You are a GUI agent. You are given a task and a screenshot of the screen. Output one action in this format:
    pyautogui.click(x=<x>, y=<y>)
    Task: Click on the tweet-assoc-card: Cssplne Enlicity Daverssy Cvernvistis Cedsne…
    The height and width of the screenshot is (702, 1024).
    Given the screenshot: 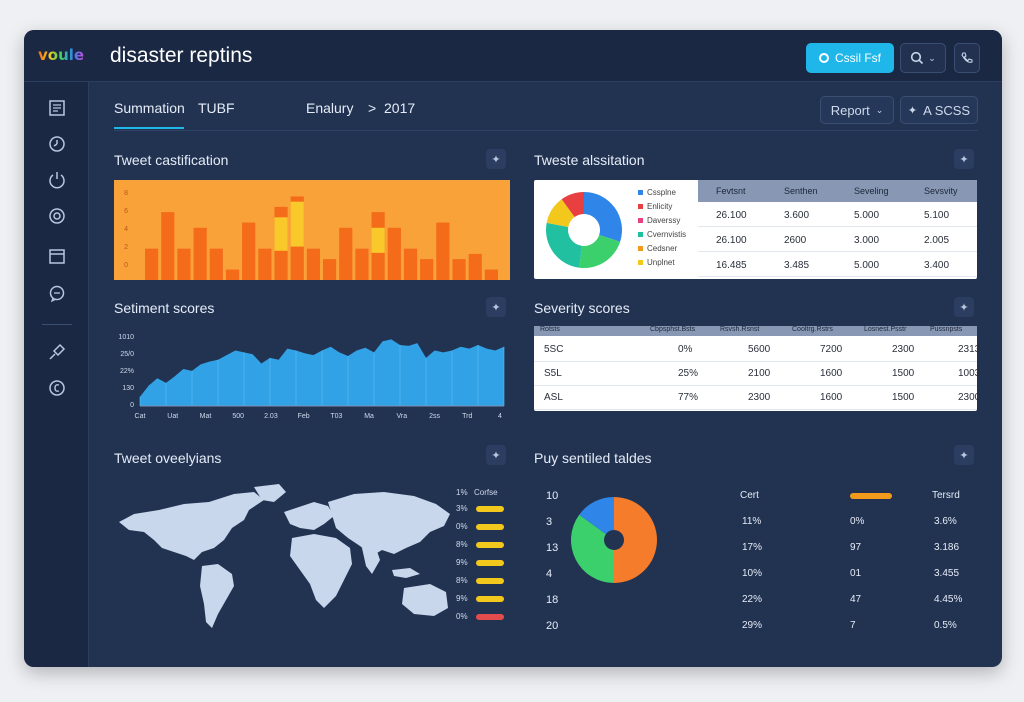 What is the action you would take?
    pyautogui.click(x=755, y=229)
    